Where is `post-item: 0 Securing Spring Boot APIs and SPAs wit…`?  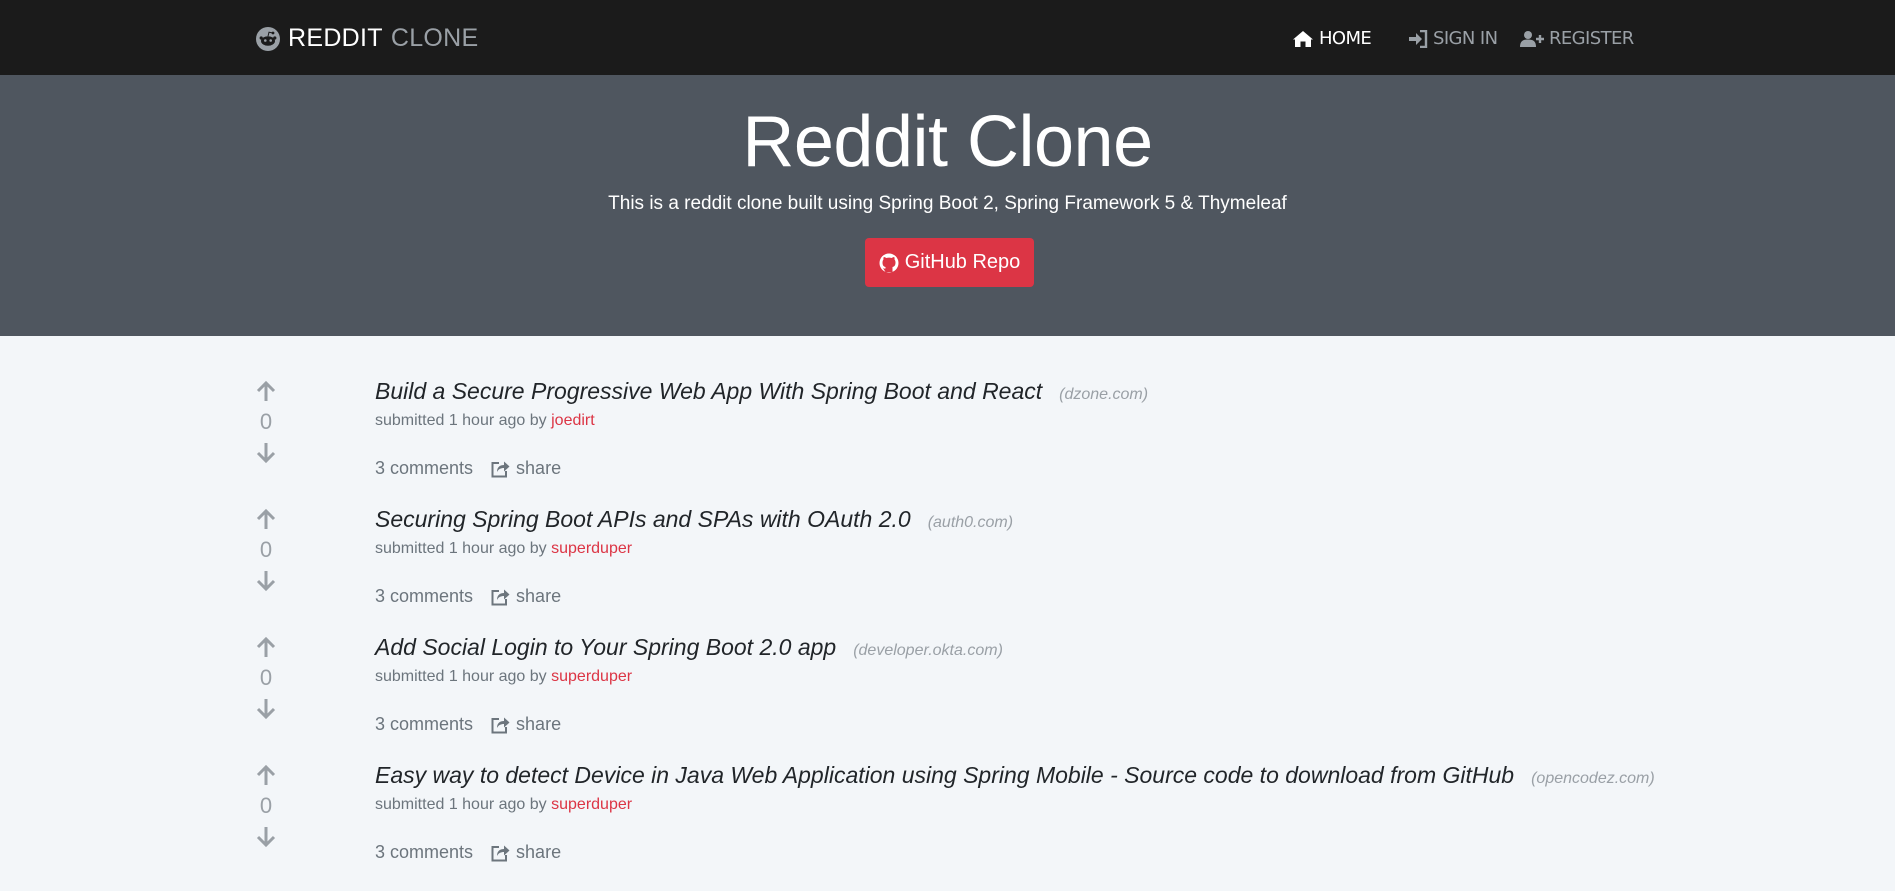
post-item: 0 Securing Spring Boot APIs and SPAs wit… is located at coordinates (947, 570).